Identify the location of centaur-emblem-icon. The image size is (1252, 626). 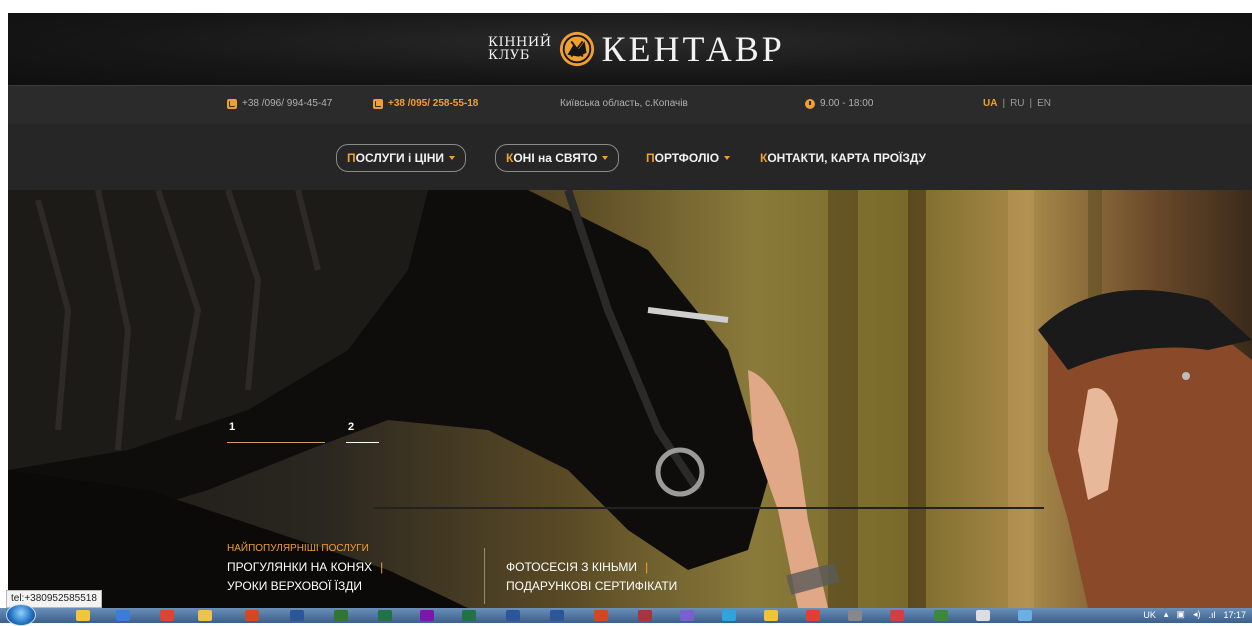
(576, 49).